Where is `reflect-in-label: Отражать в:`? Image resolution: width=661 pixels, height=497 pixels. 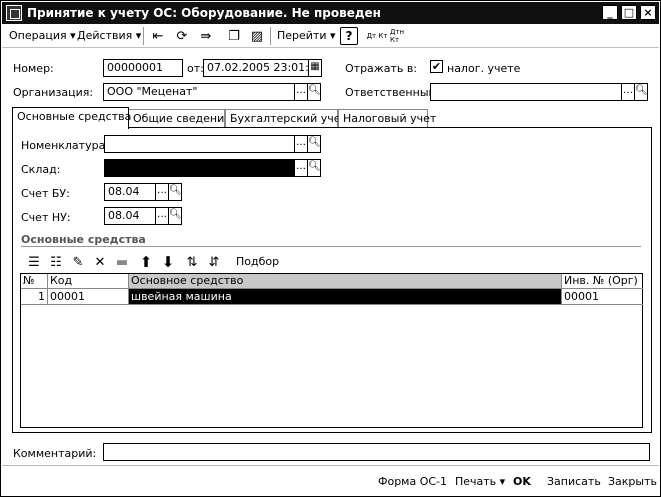 reflect-in-label: Отражать в: is located at coordinates (381, 68).